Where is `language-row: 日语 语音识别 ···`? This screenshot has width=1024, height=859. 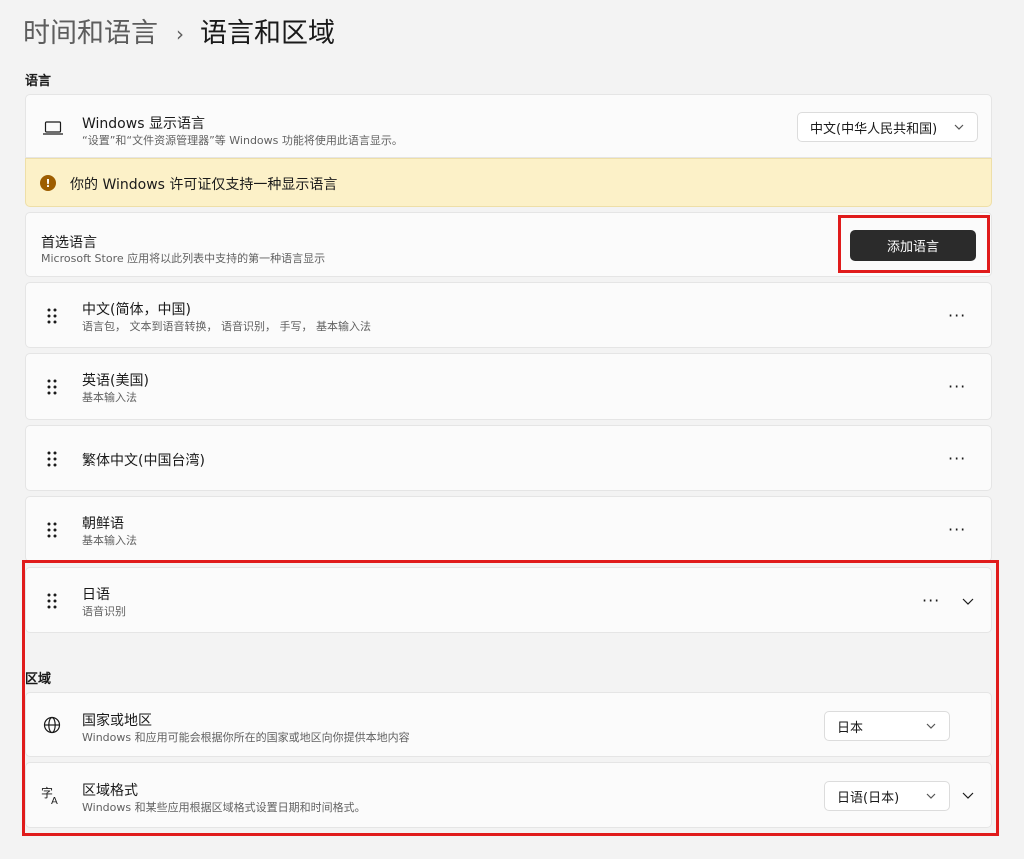 language-row: 日语 语音识别 ··· is located at coordinates (508, 600).